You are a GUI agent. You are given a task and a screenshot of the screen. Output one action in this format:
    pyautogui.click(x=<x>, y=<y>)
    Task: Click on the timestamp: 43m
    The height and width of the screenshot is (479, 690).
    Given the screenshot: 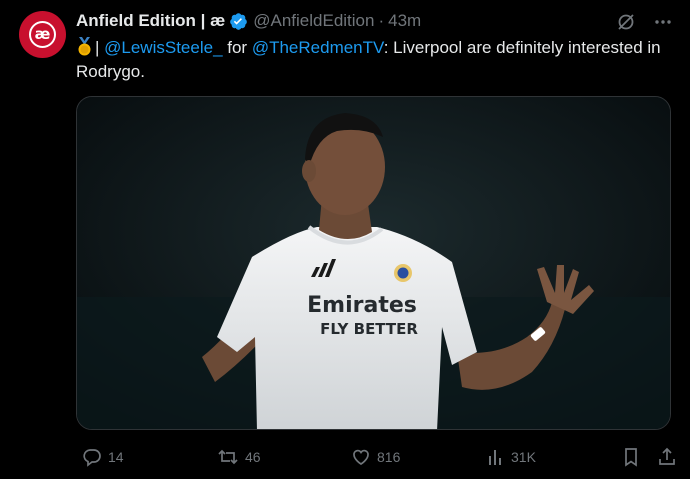 What is the action you would take?
    pyautogui.click(x=404, y=21)
    